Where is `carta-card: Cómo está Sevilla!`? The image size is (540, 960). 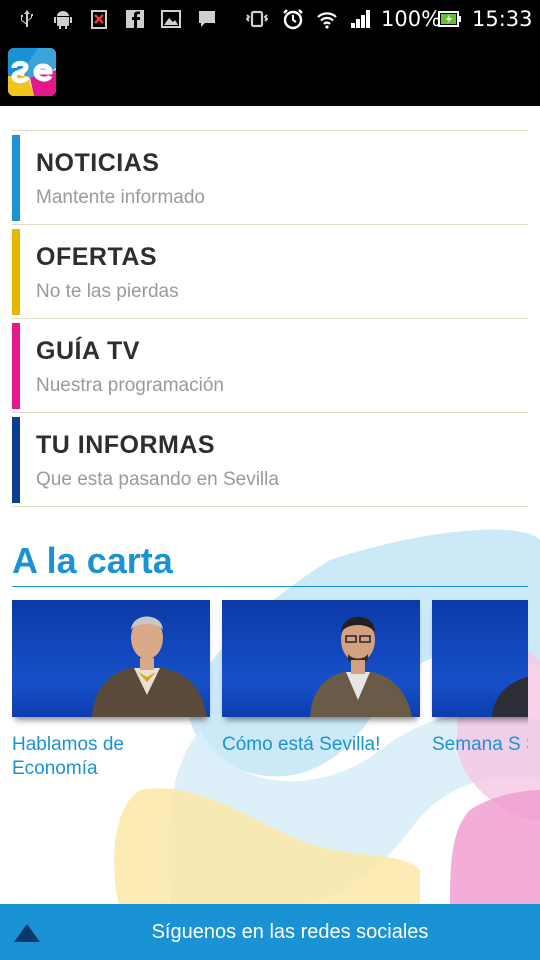
carta-card: Cómo está Sevilla! is located at coordinates (321, 678).